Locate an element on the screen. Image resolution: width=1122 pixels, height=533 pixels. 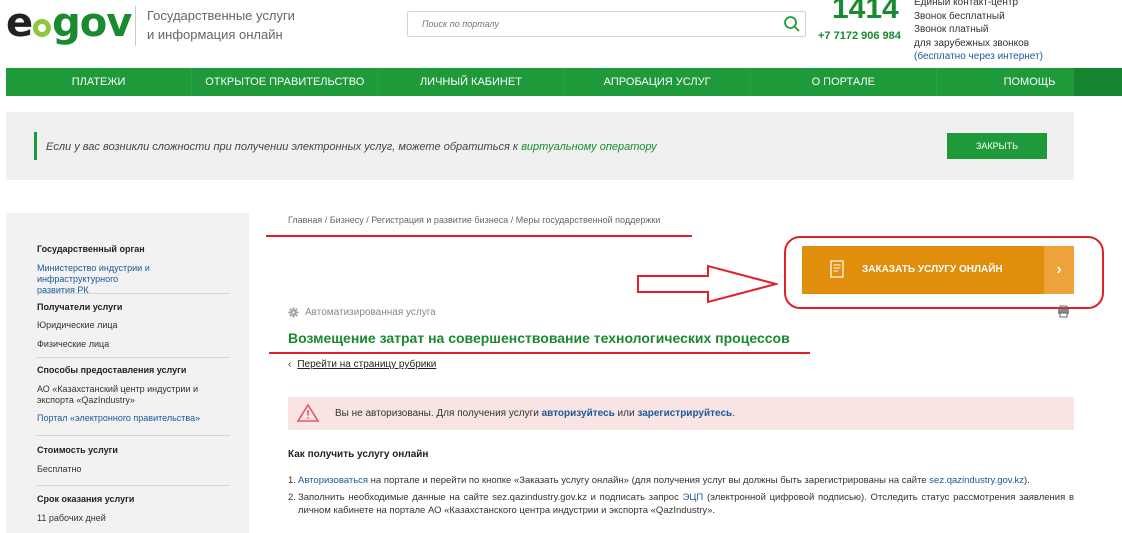
chevron-left-icon: ‹ is located at coordinates (290, 364).